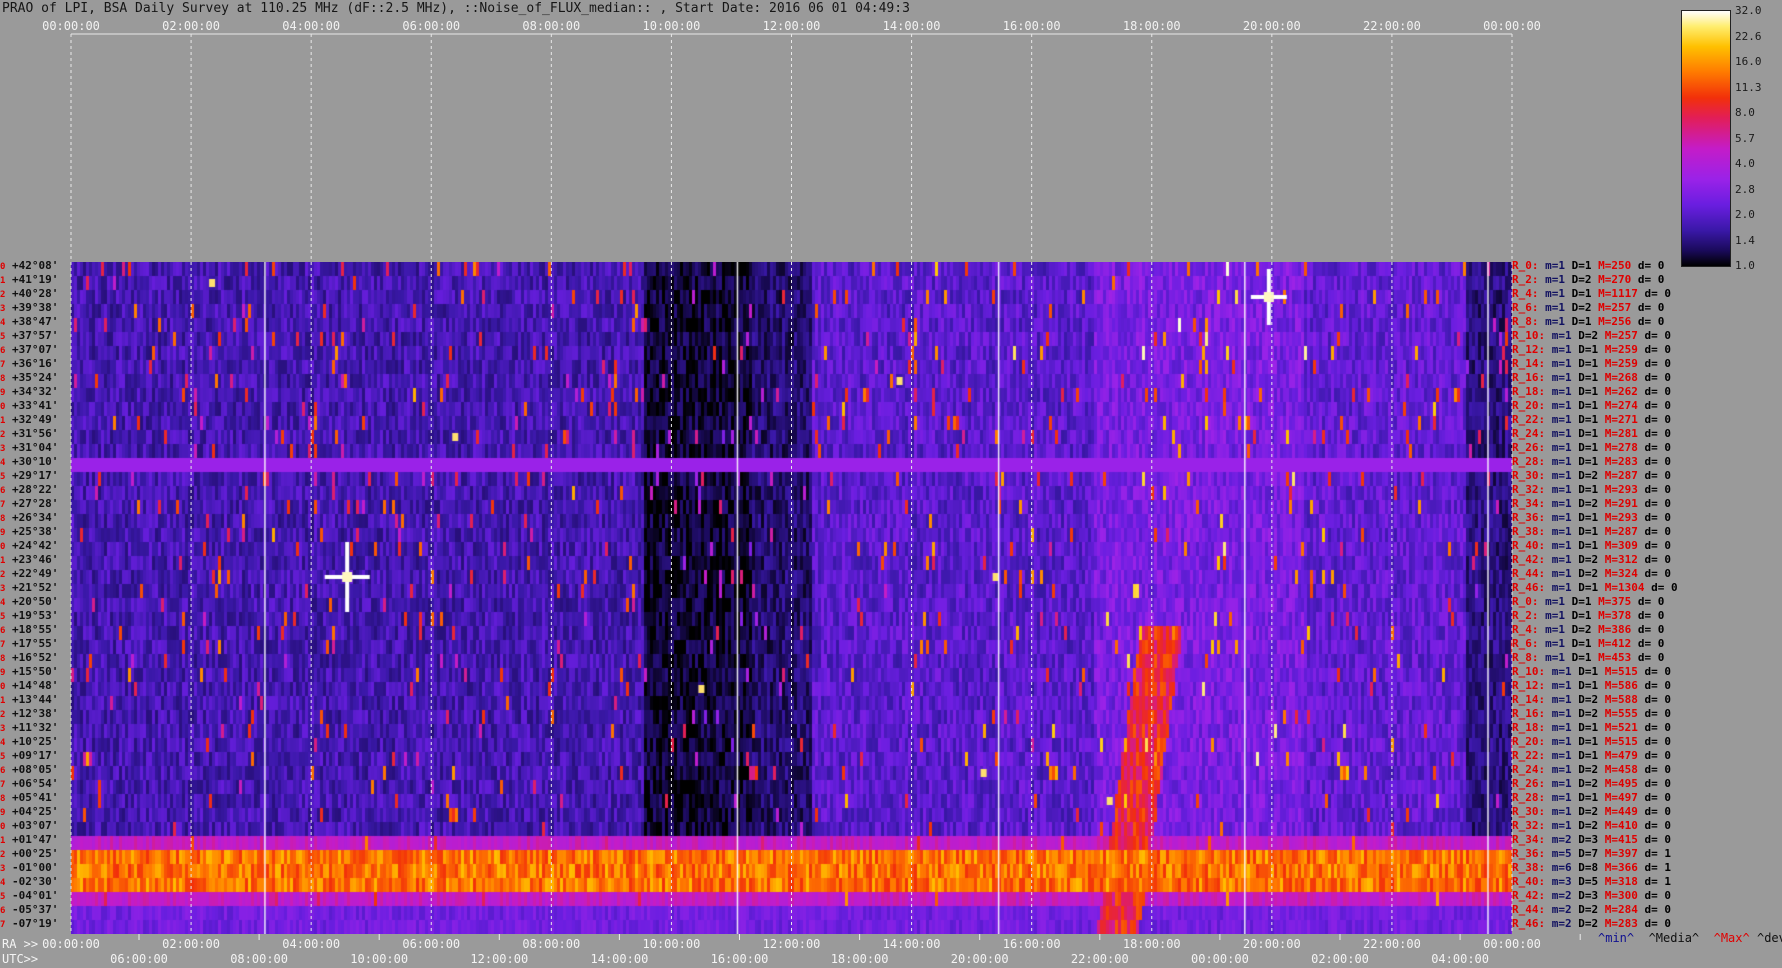 This screenshot has width=1782, height=968. I want to click on ray-max: M=386, so click(1611, 629).